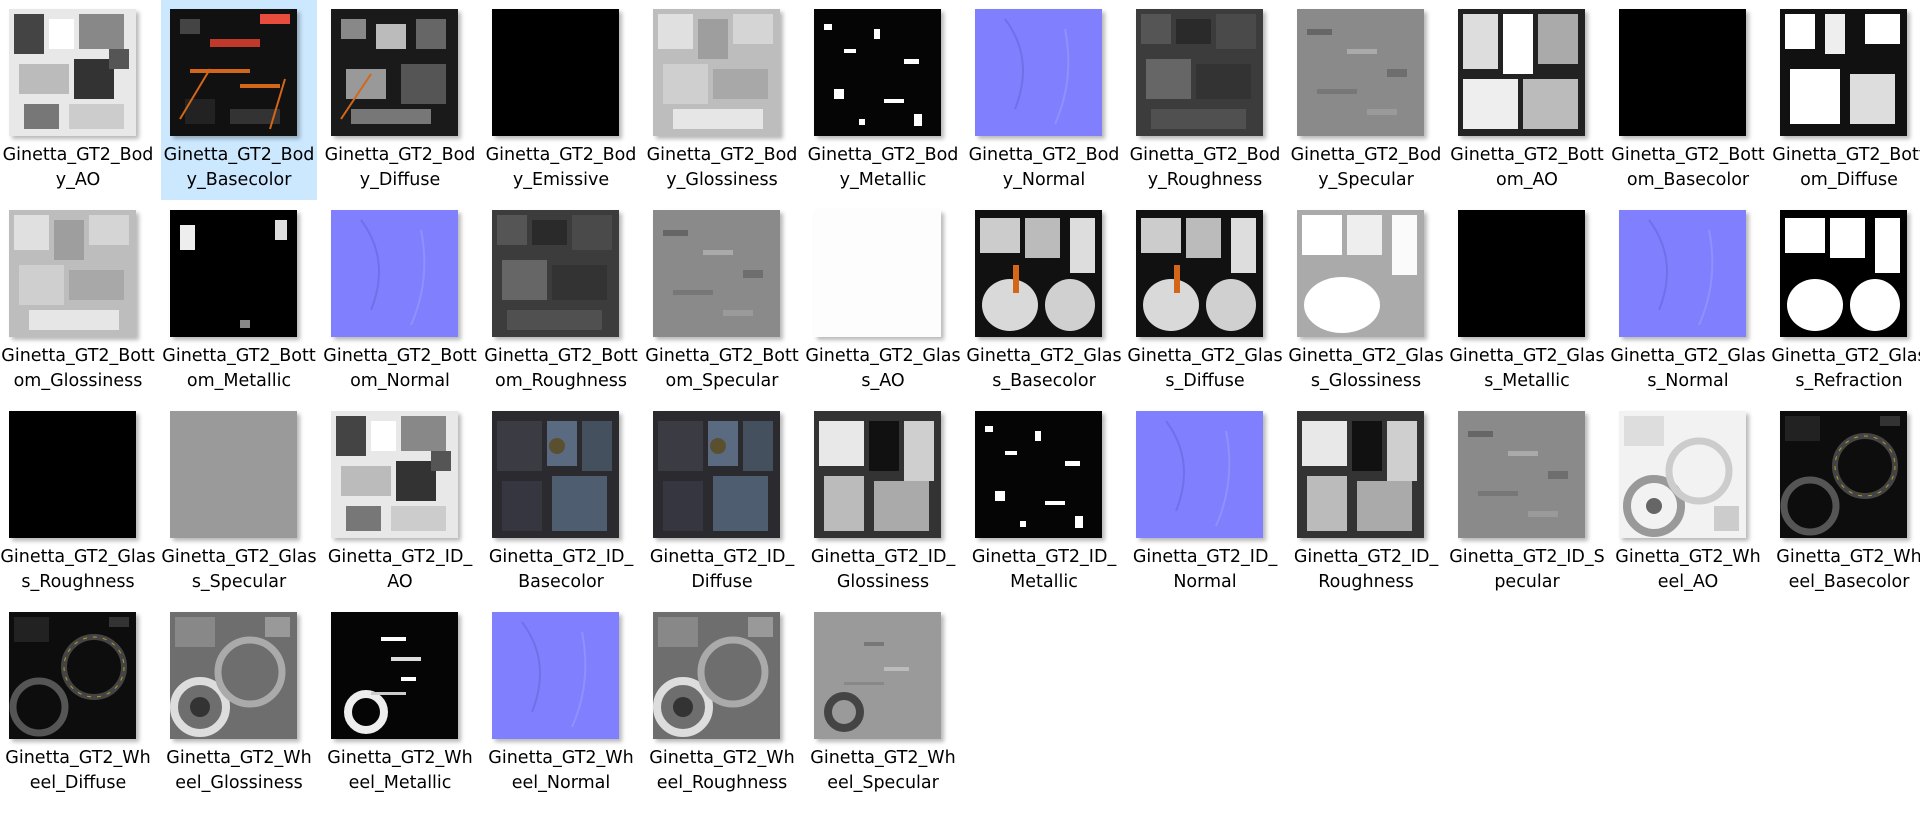 The width and height of the screenshot is (1920, 824). I want to click on file-item-ginetta-gt2-id-roughness: Ginetta_GT2_ID_Roughness, so click(1366, 502).